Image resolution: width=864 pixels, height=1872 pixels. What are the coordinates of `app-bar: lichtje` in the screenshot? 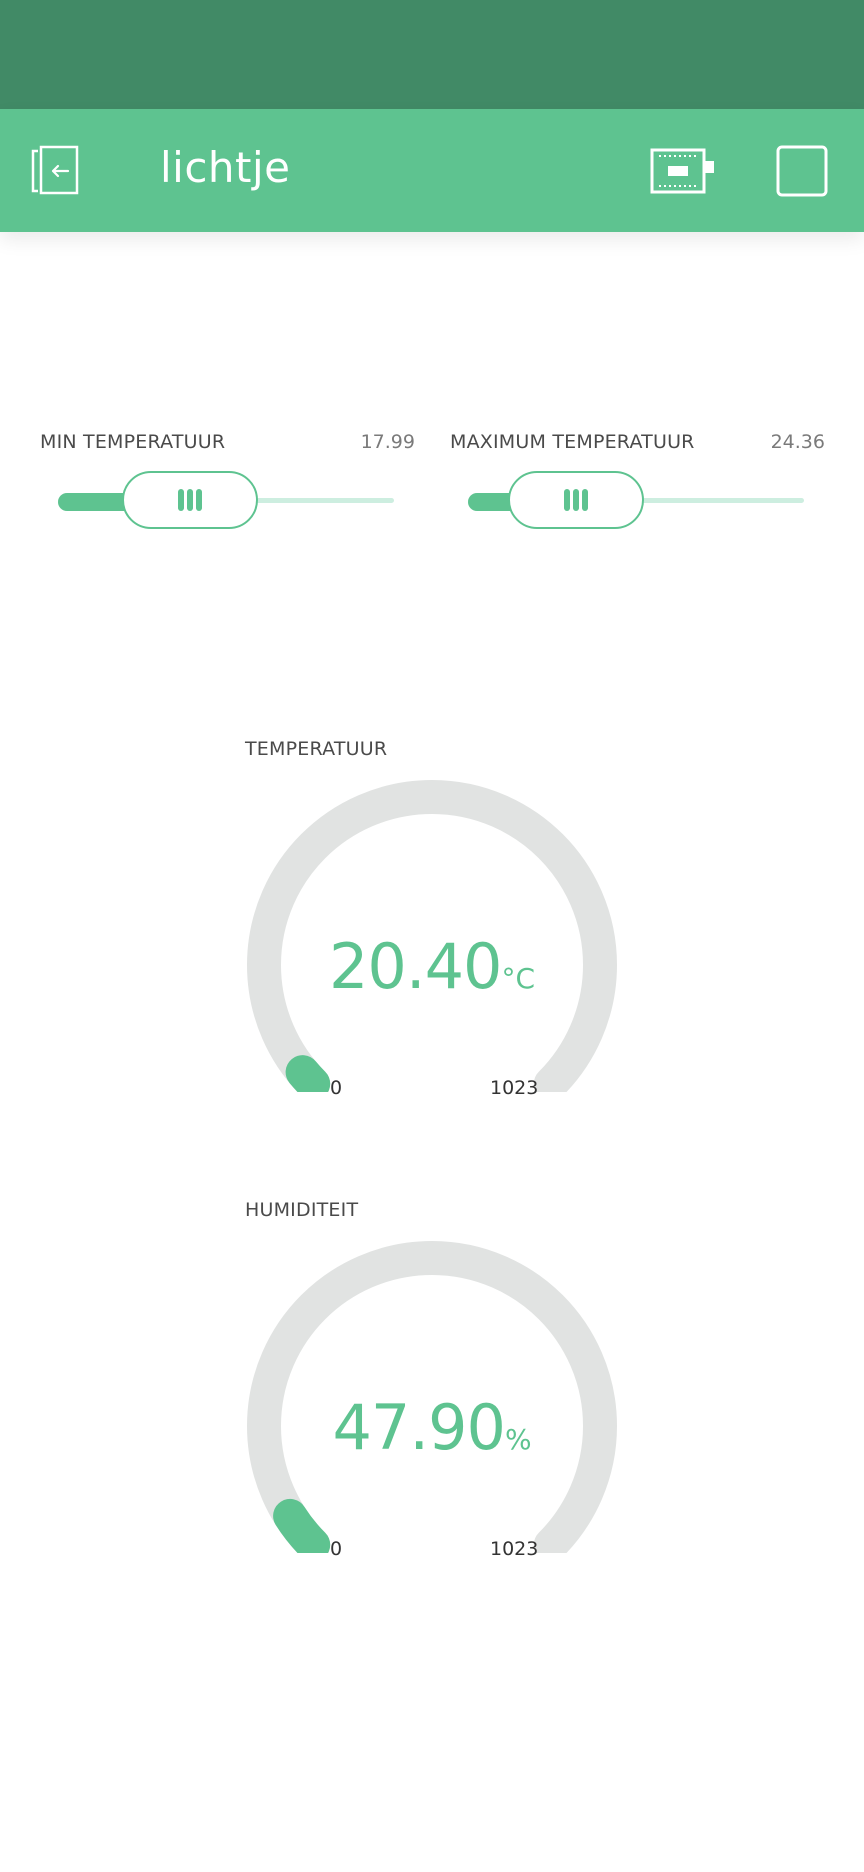 It's located at (432, 170).